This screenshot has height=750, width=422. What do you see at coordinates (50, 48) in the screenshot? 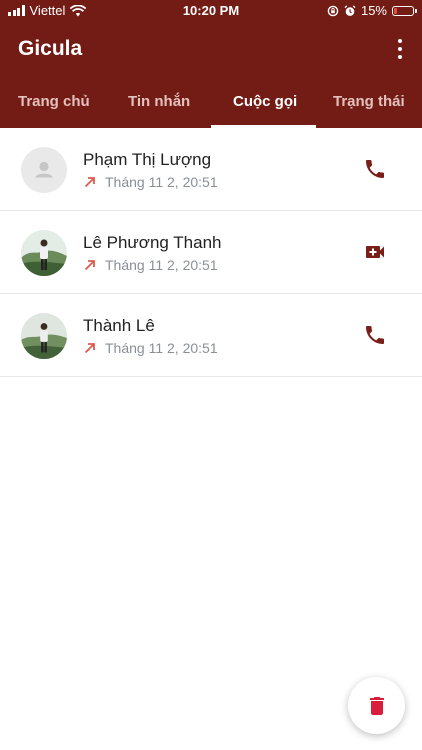
I see `app-title: Gicula` at bounding box center [50, 48].